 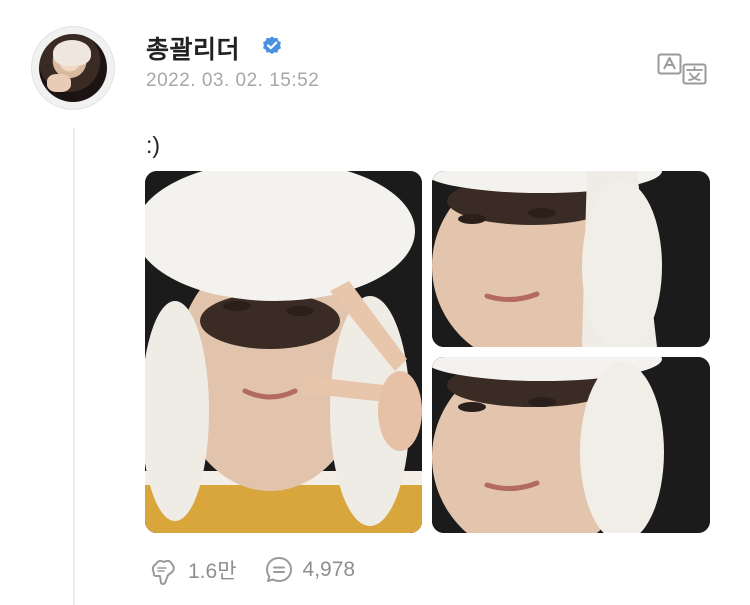 I want to click on comment-button: 4,978, so click(x=309, y=570).